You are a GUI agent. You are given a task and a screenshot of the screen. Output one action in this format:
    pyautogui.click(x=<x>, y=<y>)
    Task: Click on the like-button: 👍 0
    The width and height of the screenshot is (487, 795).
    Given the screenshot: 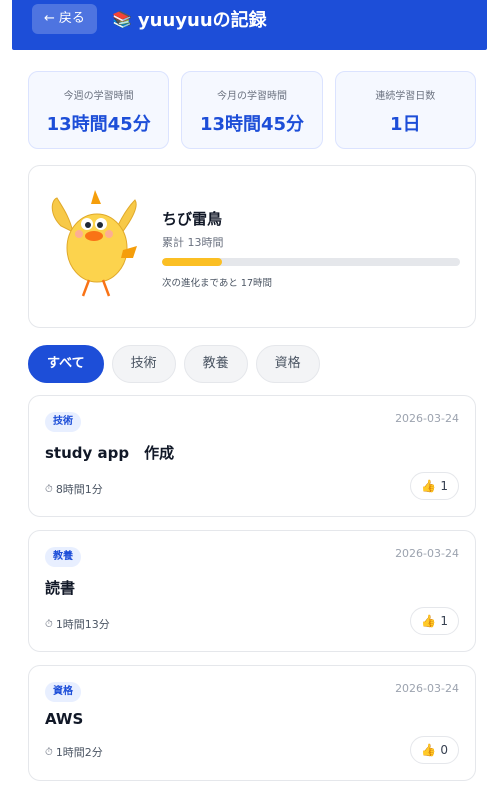 What is the action you would take?
    pyautogui.click(x=434, y=750)
    